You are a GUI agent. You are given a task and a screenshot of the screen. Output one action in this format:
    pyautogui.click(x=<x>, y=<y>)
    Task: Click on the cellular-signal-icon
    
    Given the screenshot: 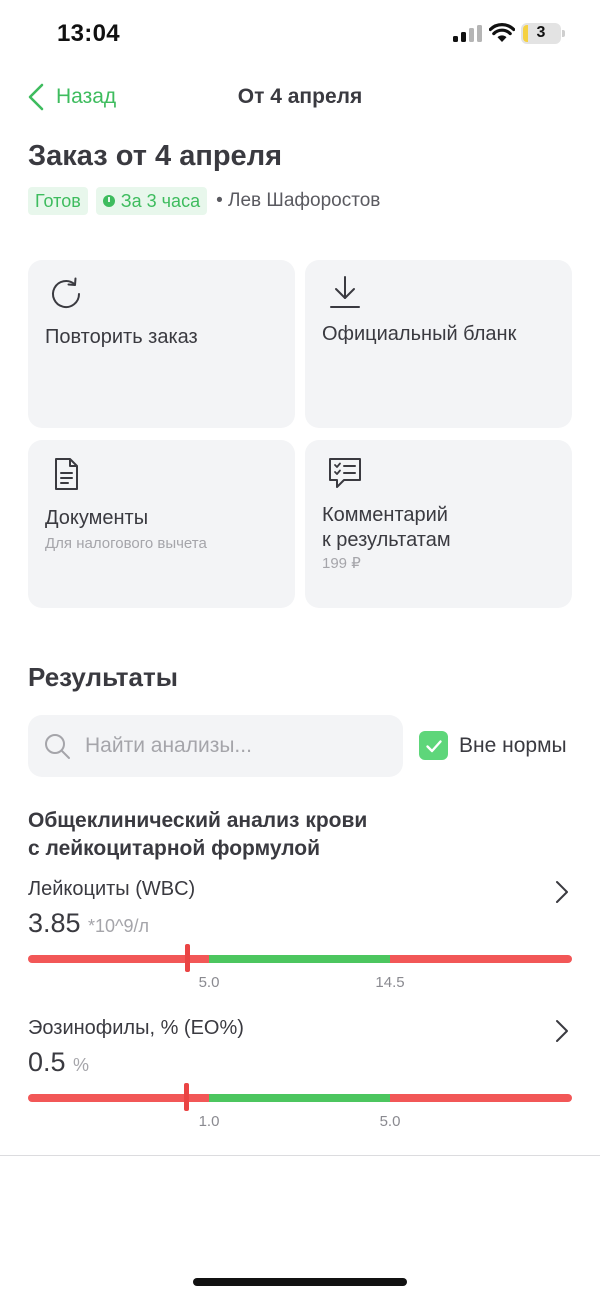 What is the action you would take?
    pyautogui.click(x=467, y=33)
    